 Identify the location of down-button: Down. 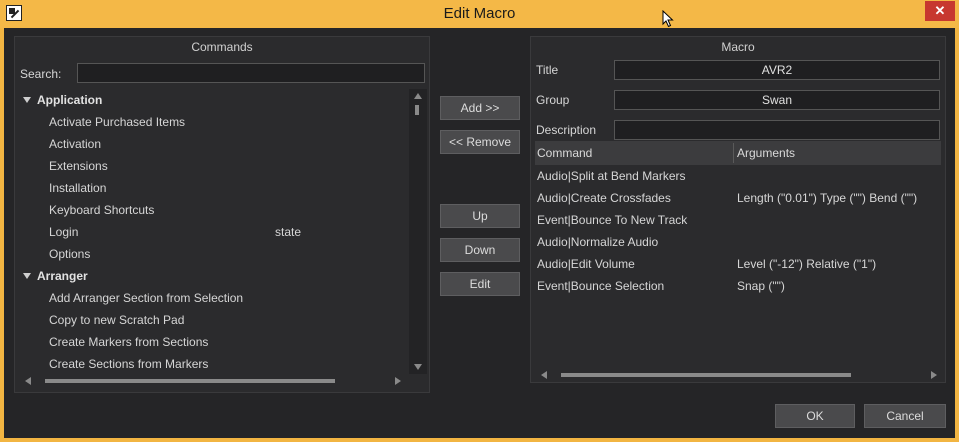
(480, 250).